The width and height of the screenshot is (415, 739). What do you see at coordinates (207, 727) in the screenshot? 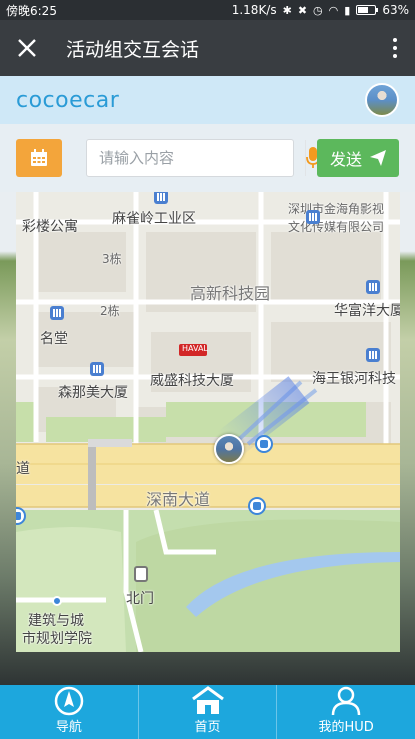
I see `nav-label: 首页` at bounding box center [207, 727].